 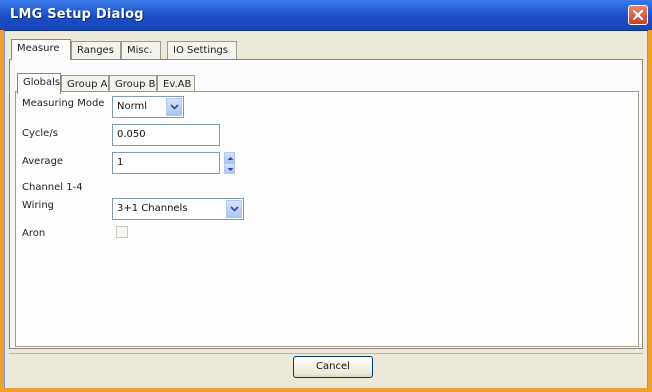 I want to click on tab-ranges: Ranges, so click(x=96, y=50).